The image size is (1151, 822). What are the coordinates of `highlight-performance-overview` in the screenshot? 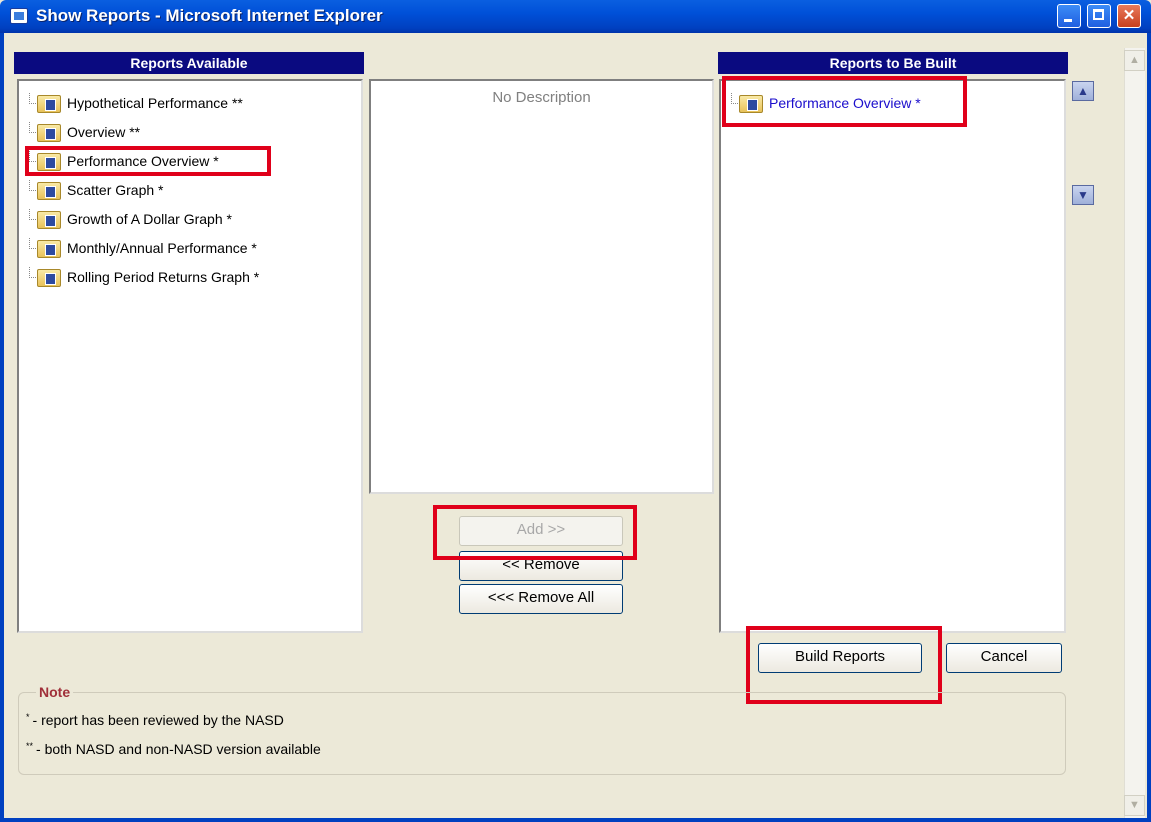 It's located at (148, 161).